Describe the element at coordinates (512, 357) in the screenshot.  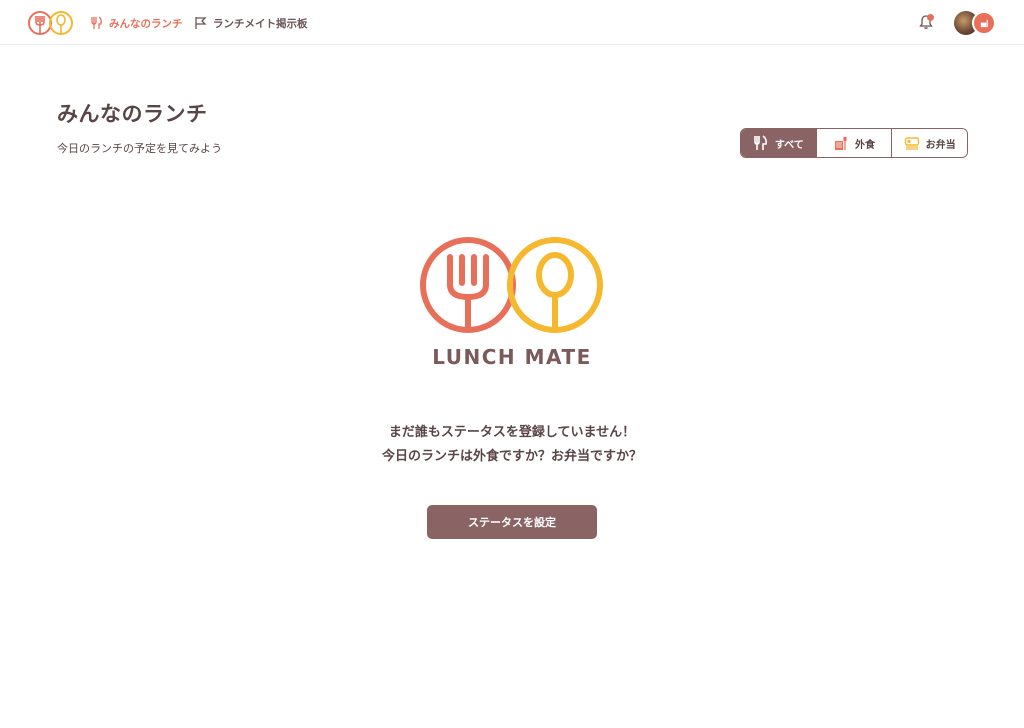
I see `brand-name: LUNCH MATE` at that location.